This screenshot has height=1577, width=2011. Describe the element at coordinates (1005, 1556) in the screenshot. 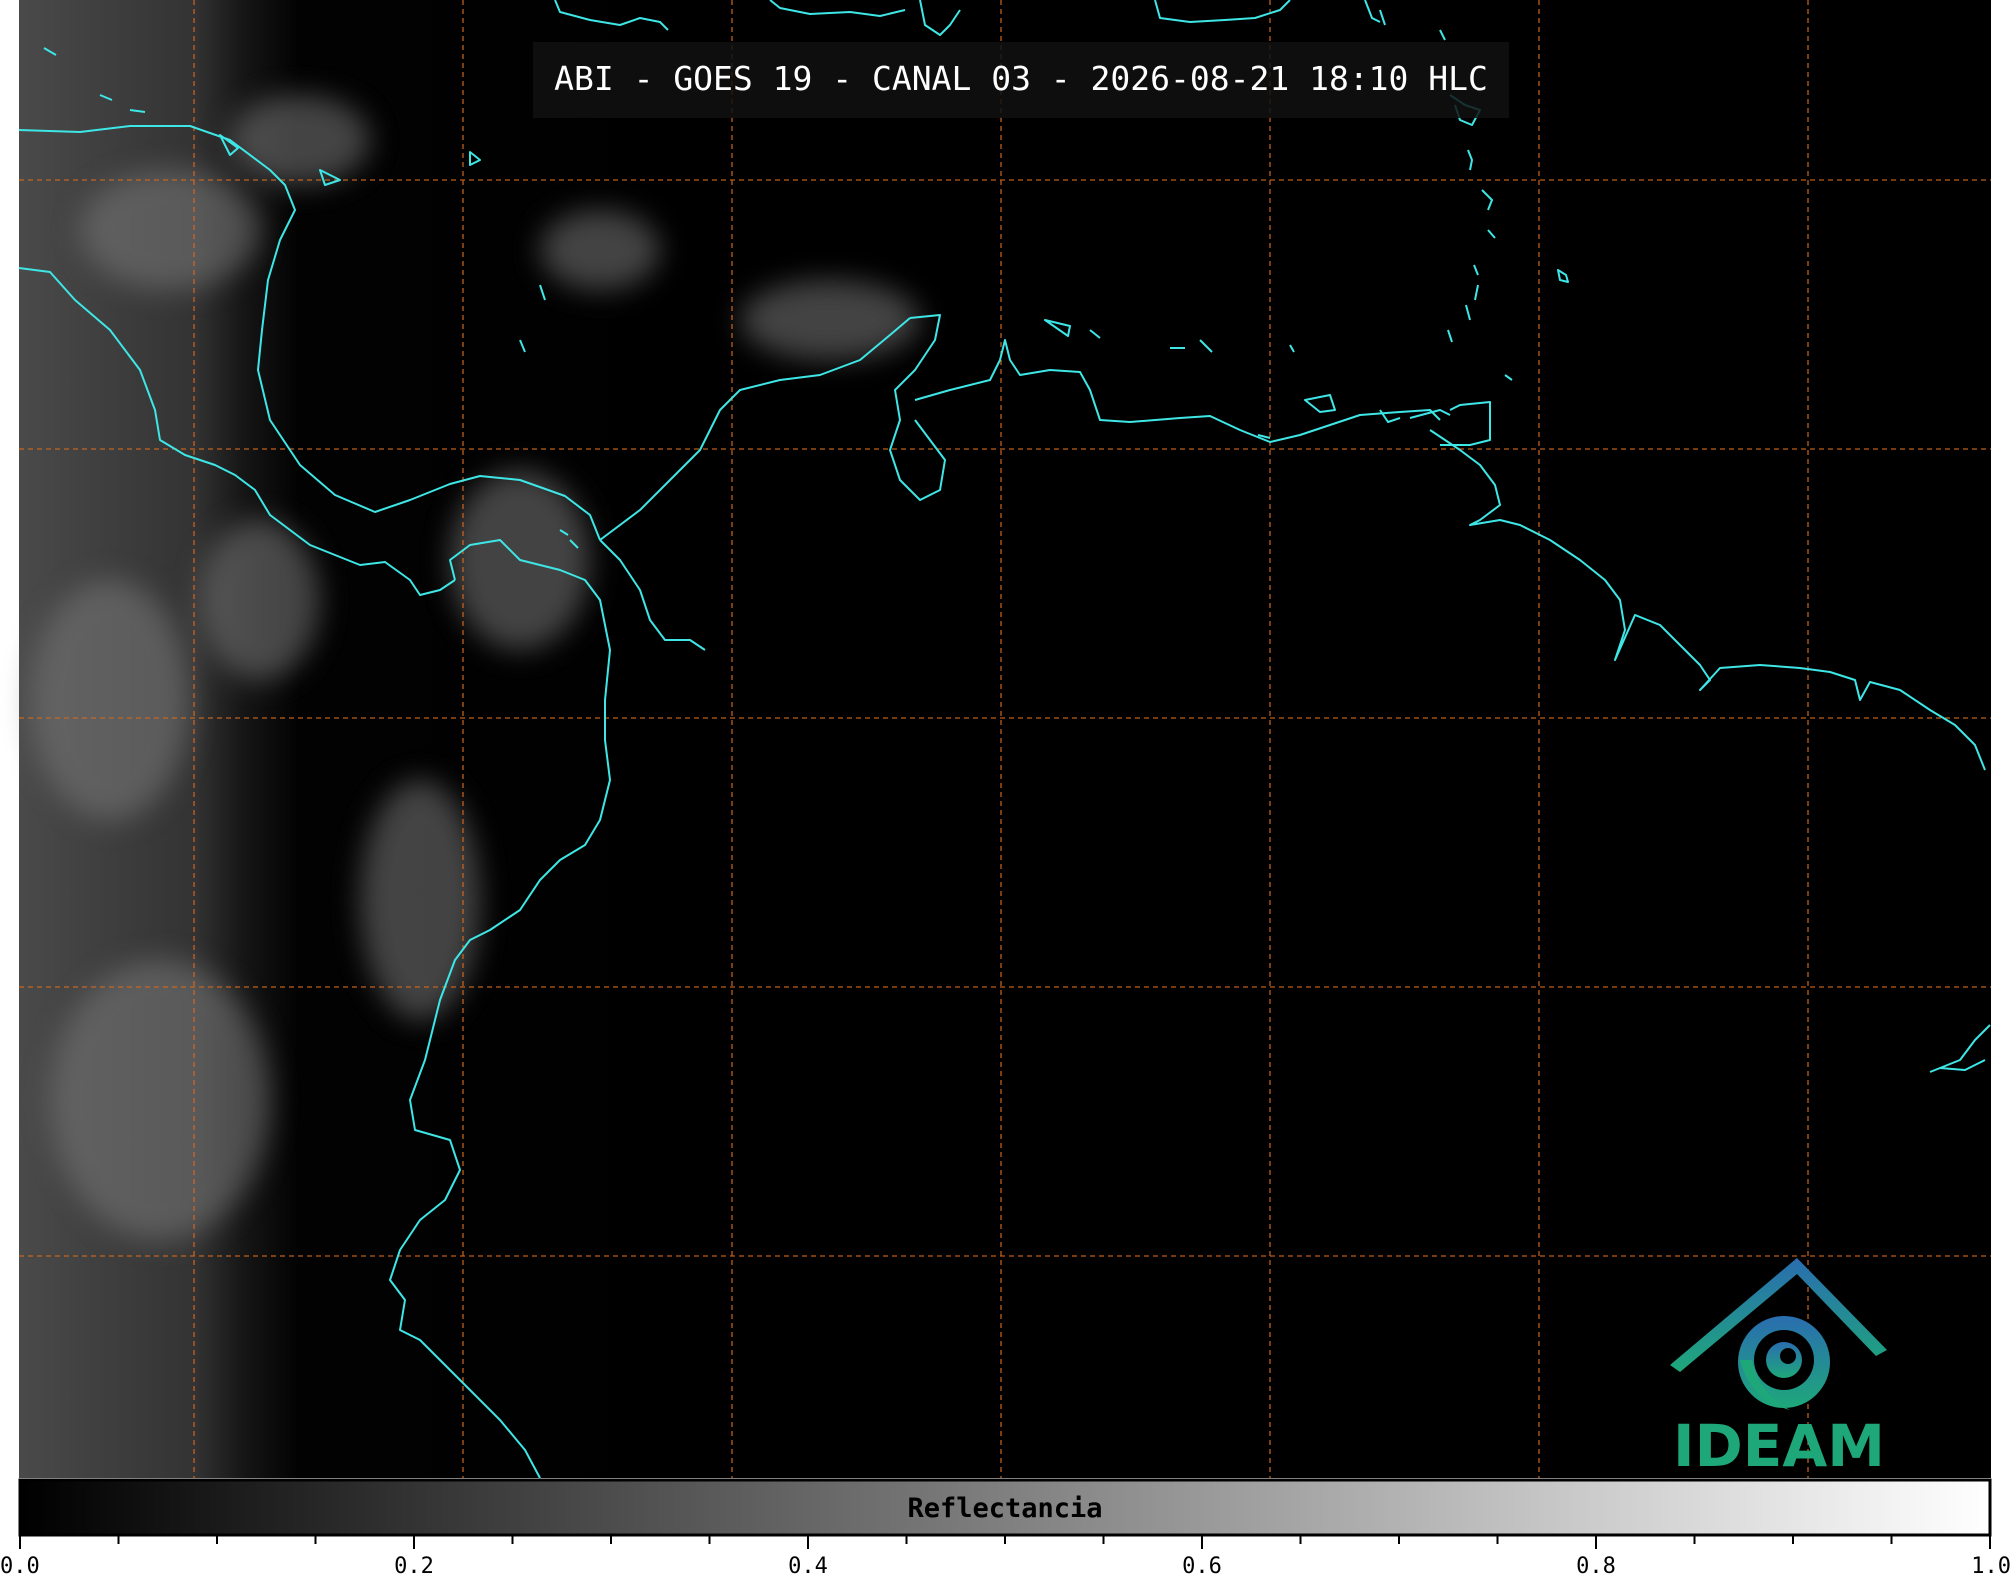

I see `colorbar-ticks: 0.0 0.2 0.4 0.6 0.8 1.0` at that location.